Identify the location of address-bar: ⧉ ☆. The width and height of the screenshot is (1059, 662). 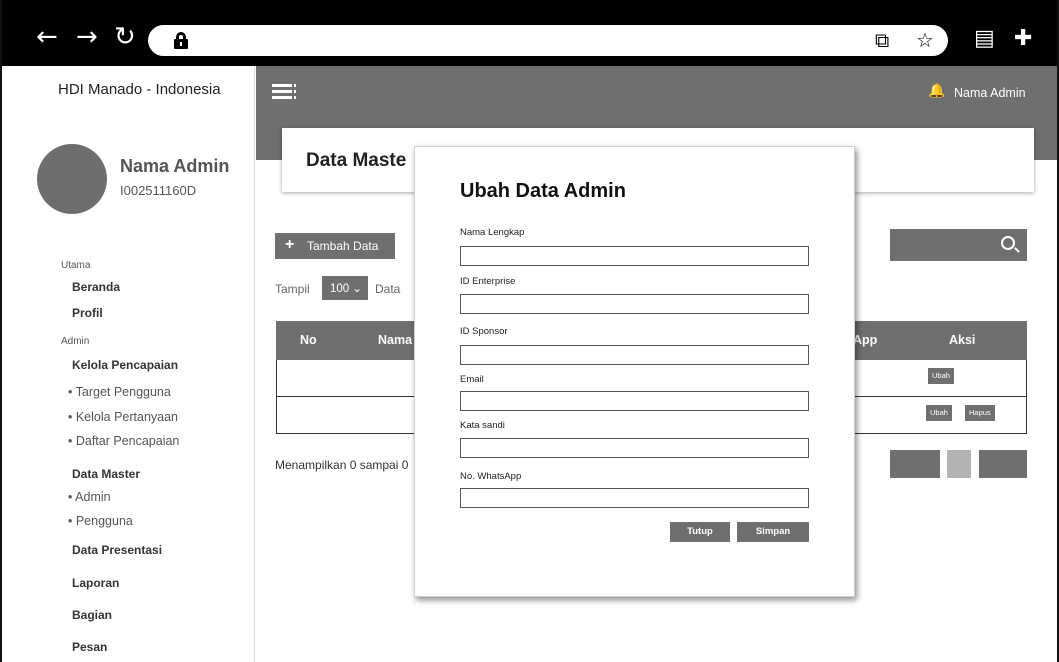
(548, 40).